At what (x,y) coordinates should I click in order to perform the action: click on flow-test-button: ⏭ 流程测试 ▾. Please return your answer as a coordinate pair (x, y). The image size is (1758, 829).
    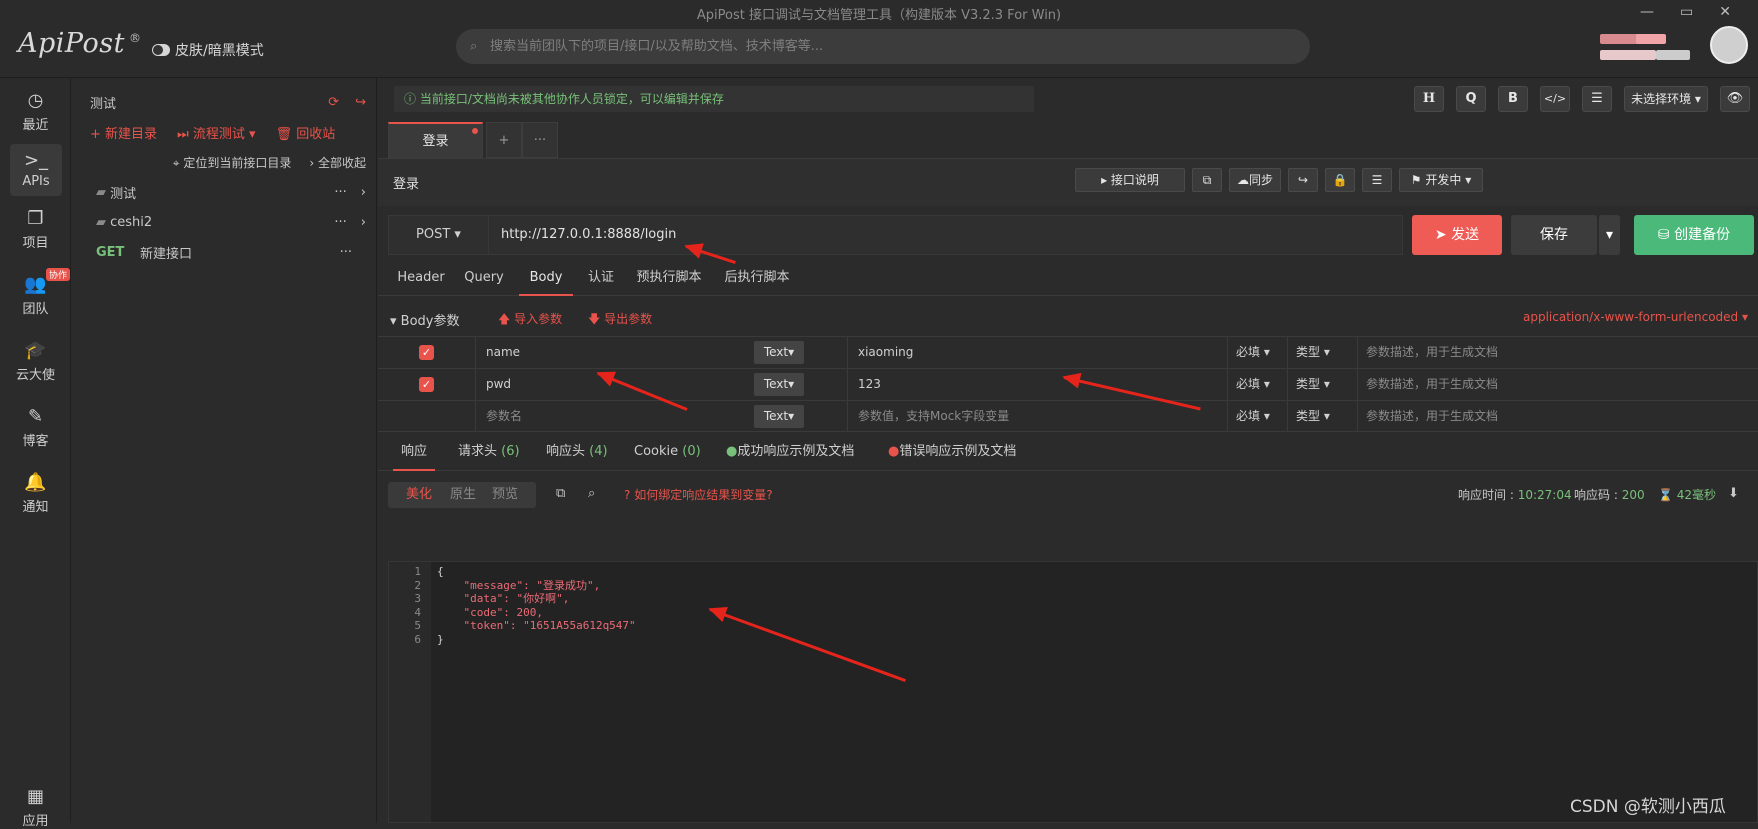
    Looking at the image, I should click on (216, 132).